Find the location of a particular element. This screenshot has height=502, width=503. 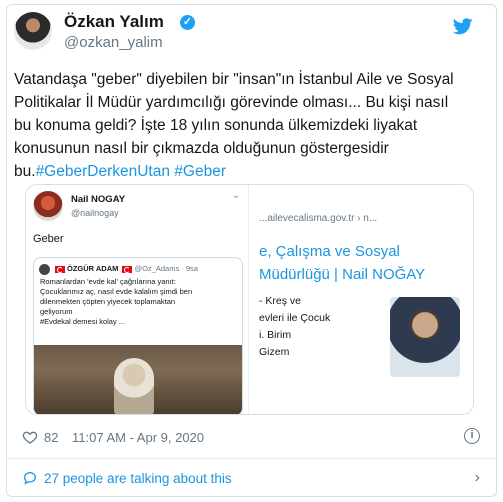

embedded-author-name: Nail NOGAY is located at coordinates (98, 199).